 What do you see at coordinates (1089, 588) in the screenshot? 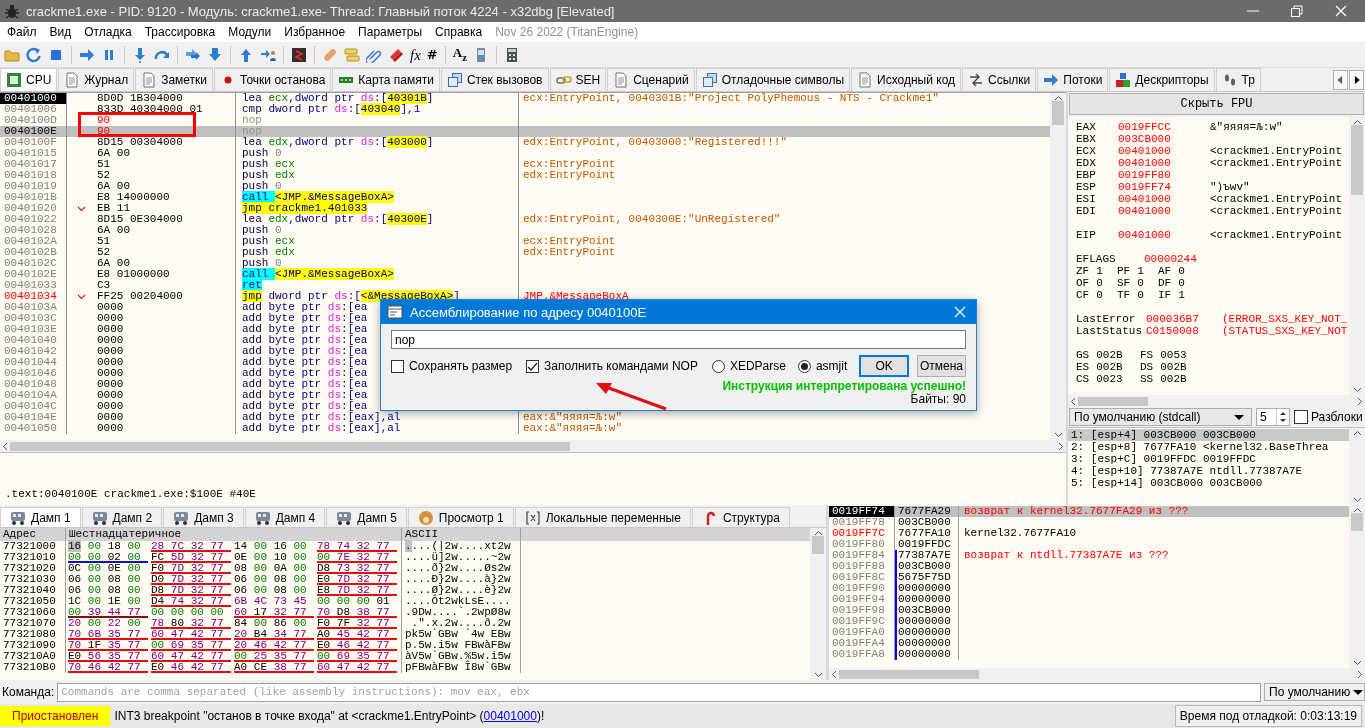
I see `stack-row: 0019FF90 00000000` at bounding box center [1089, 588].